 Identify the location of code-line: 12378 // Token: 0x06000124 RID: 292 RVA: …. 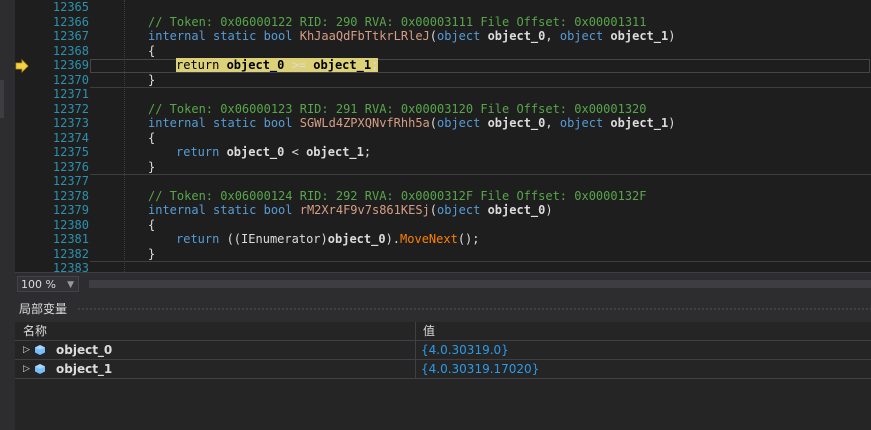
(443, 196).